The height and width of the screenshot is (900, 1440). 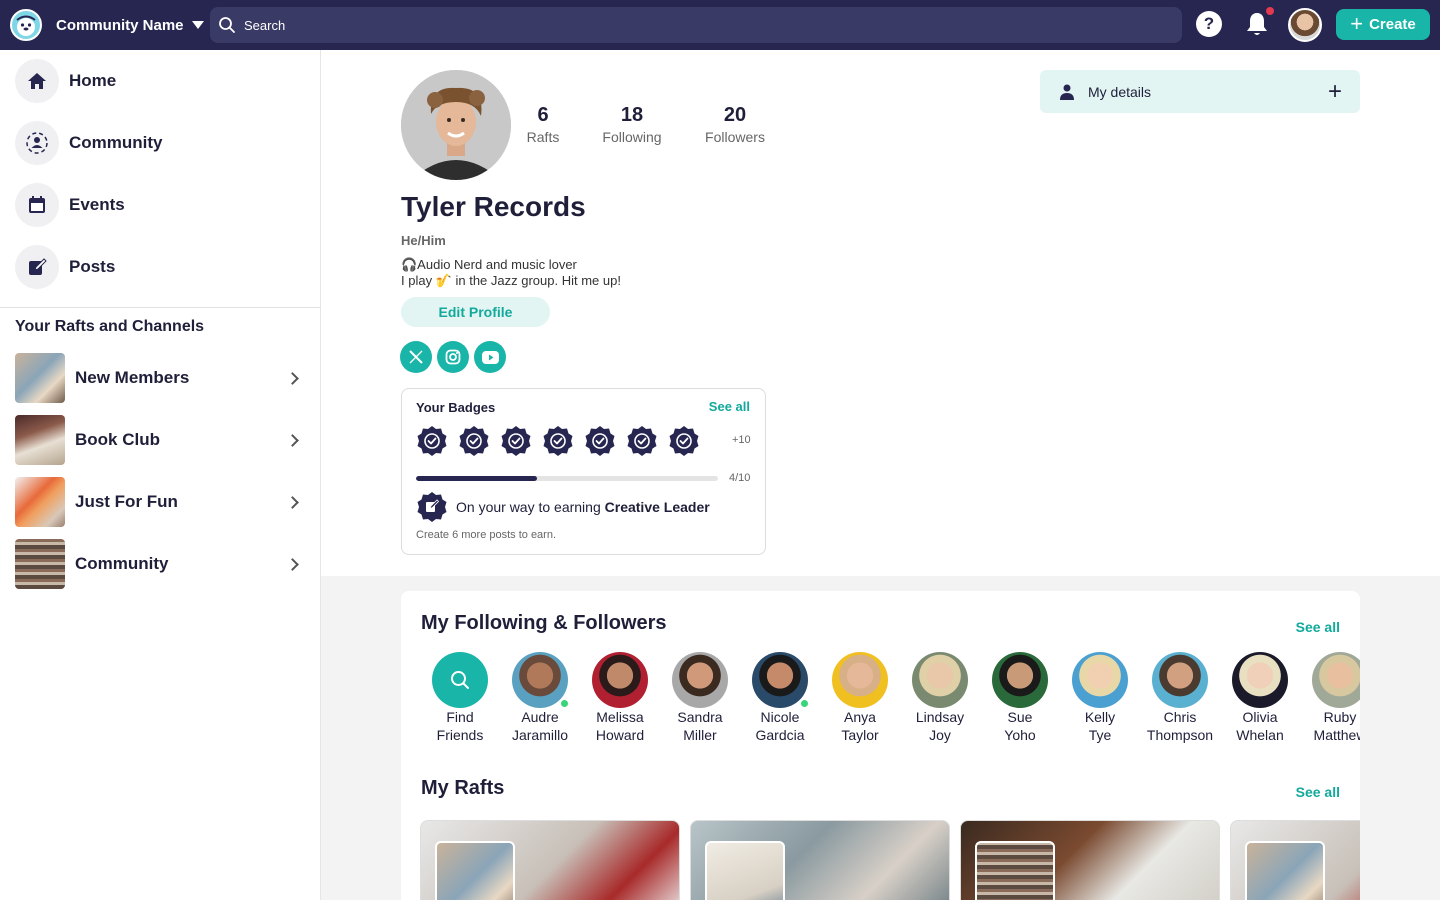 I want to click on goal-badge-icon, so click(x=432, y=507).